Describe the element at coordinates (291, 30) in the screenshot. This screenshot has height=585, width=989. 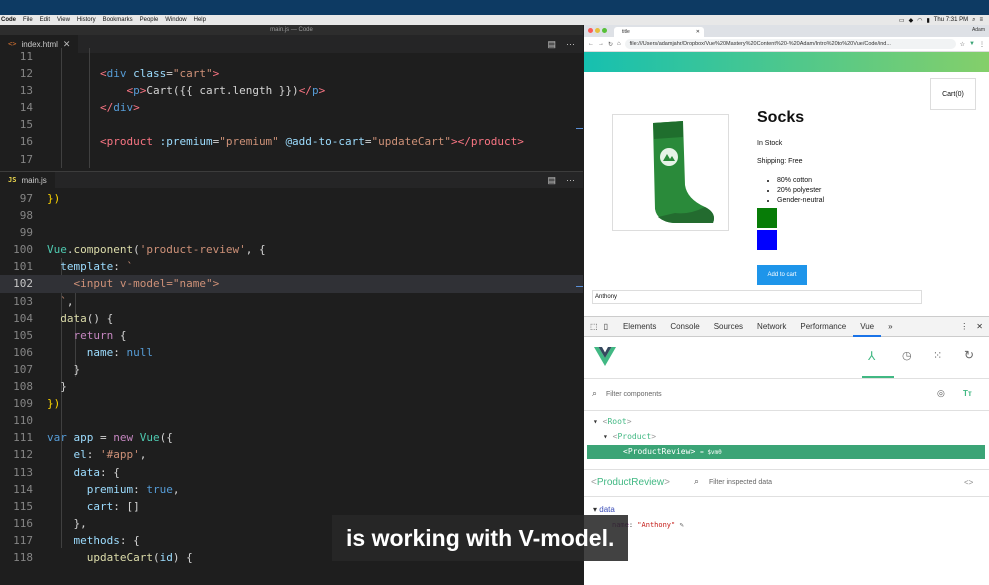
I see `window-title: main.js — Code` at that location.